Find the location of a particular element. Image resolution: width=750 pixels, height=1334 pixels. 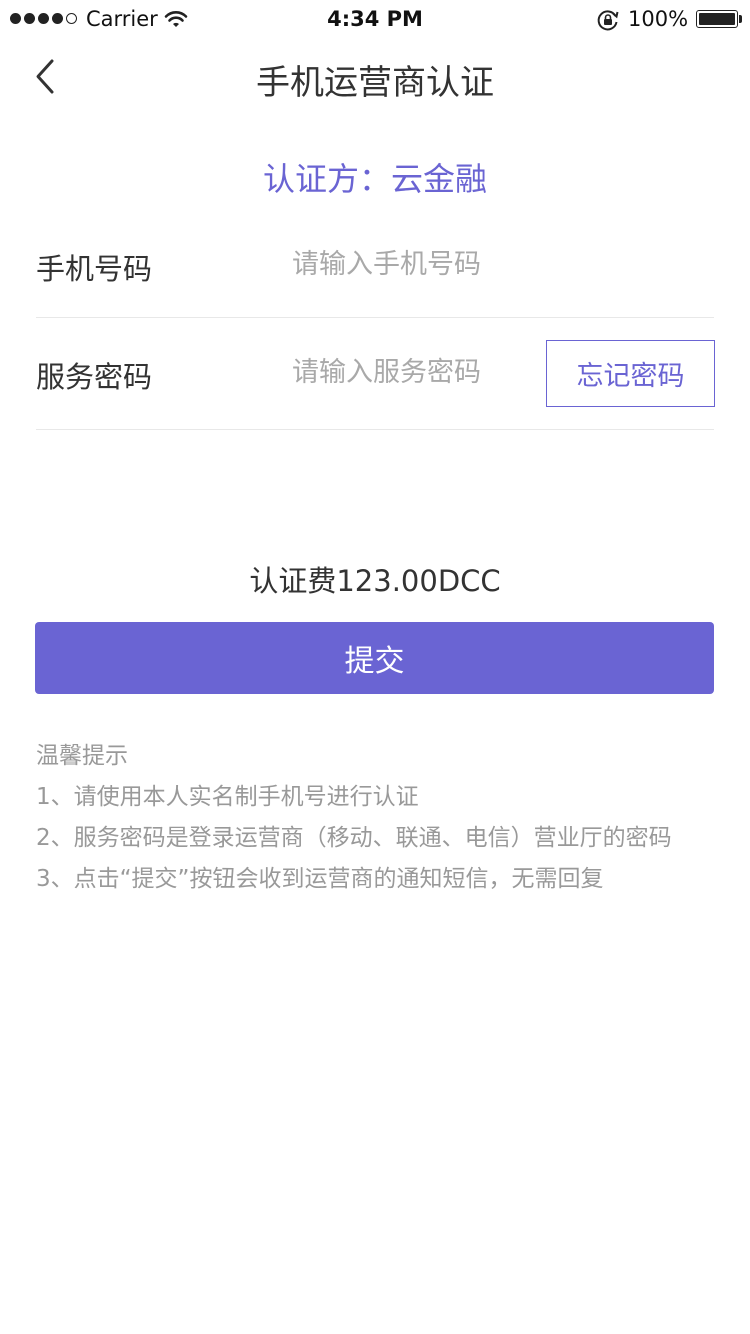

phone-input is located at coordinates (412, 264).